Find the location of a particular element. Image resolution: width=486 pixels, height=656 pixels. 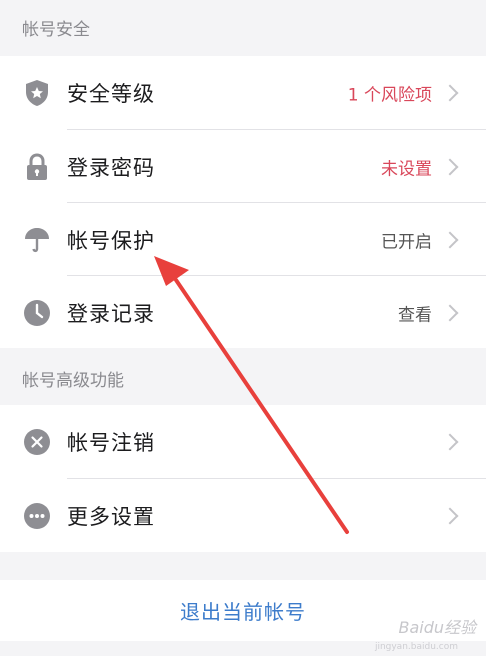

row-login-password: 登录密码 未设置 is located at coordinates (243, 166).